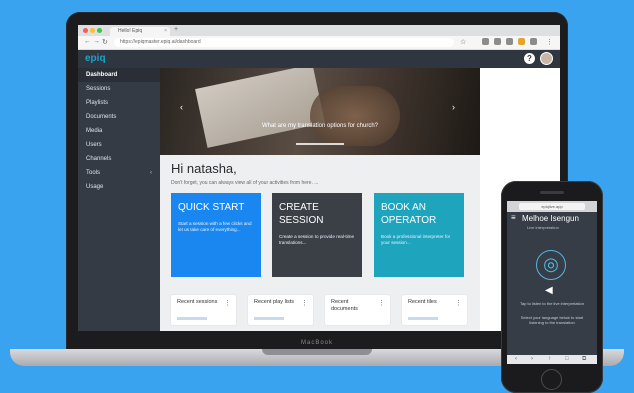 The width and height of the screenshot is (634, 393). What do you see at coordinates (513, 217) in the screenshot?
I see `hamburger-menu-icon: ≡` at bounding box center [513, 217].